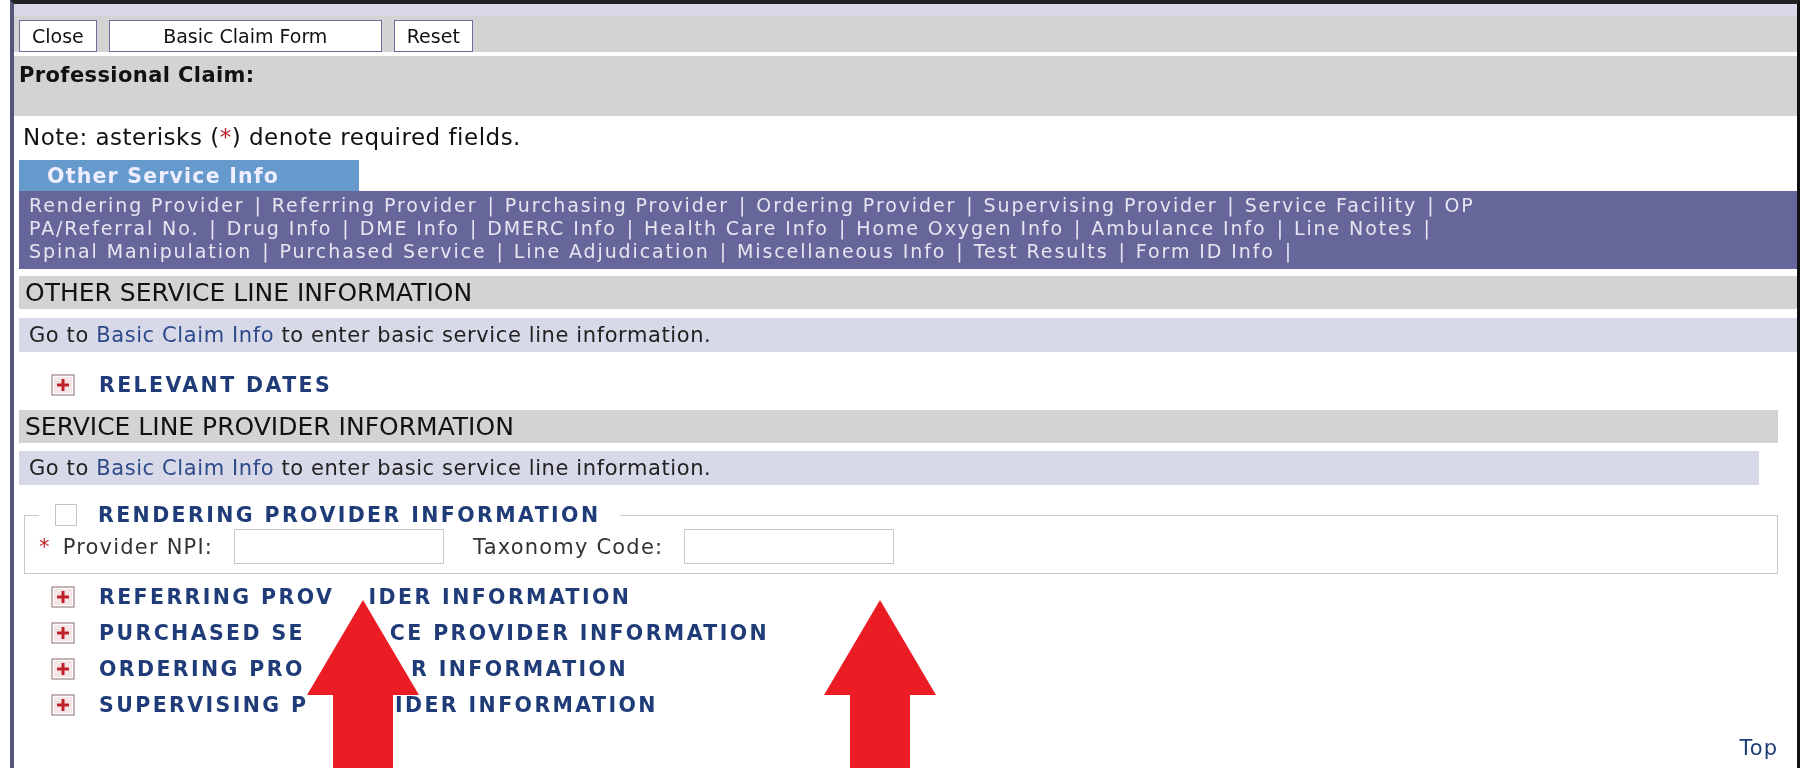  What do you see at coordinates (216, 385) in the screenshot?
I see `toggle-label: RELEVANT DATES` at bounding box center [216, 385].